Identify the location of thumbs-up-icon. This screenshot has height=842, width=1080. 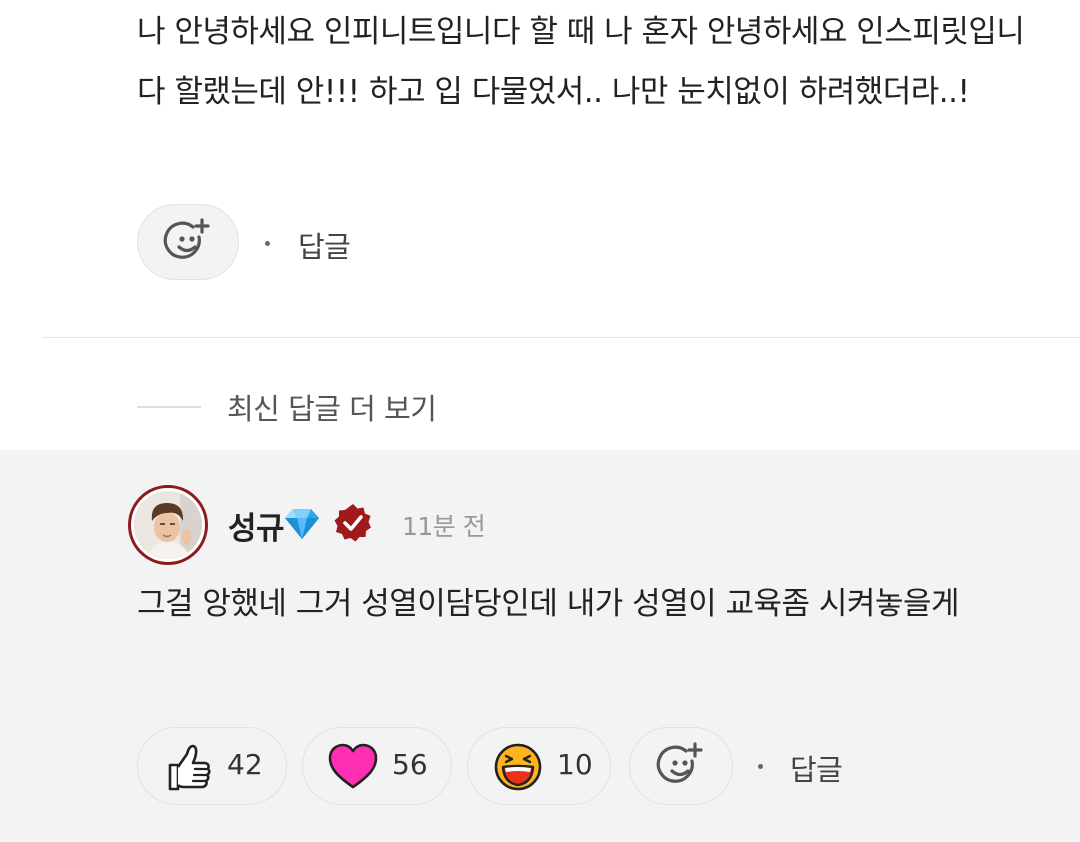
(189, 767).